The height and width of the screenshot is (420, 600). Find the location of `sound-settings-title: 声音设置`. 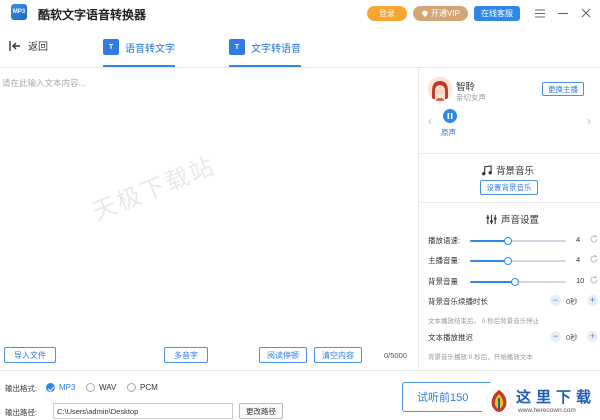

sound-settings-title: 声音设置 is located at coordinates (512, 219).